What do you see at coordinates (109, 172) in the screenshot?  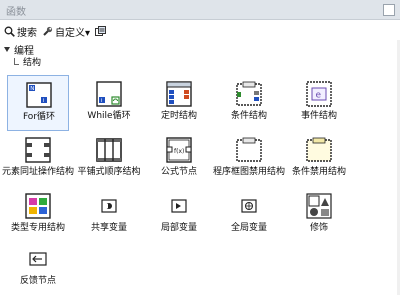 I see `palette-item-label: 平铺式顺序结构` at bounding box center [109, 172].